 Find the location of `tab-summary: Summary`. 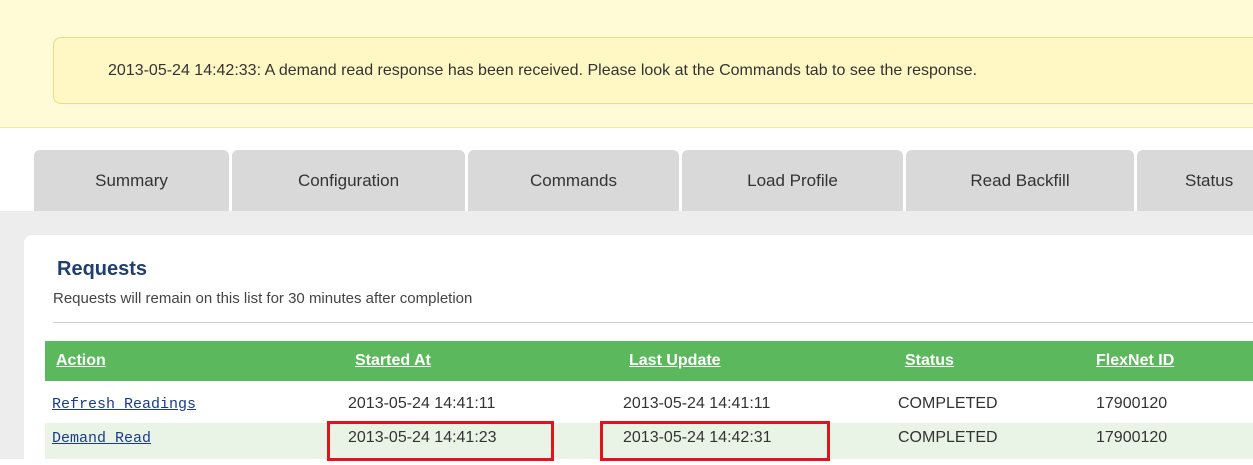

tab-summary: Summary is located at coordinates (131, 180).